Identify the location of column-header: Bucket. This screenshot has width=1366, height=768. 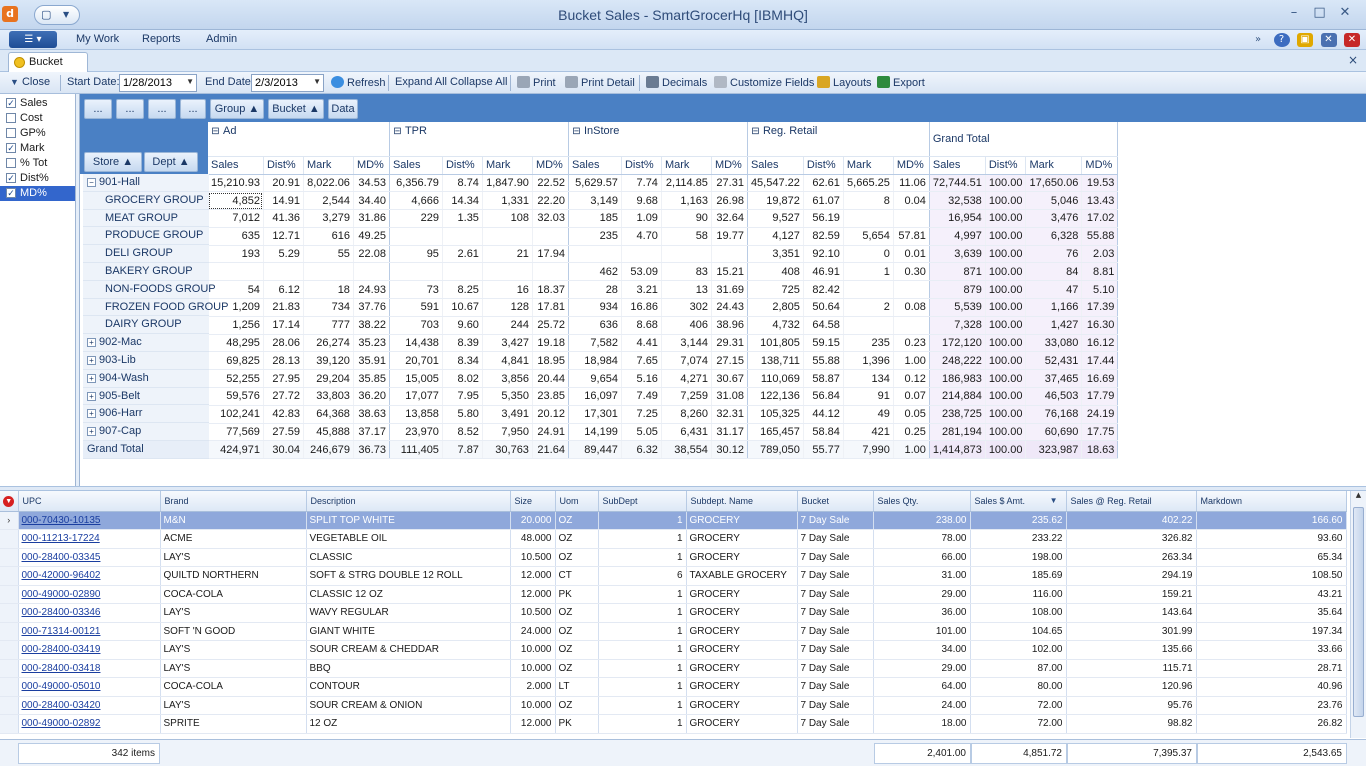
(835, 501).